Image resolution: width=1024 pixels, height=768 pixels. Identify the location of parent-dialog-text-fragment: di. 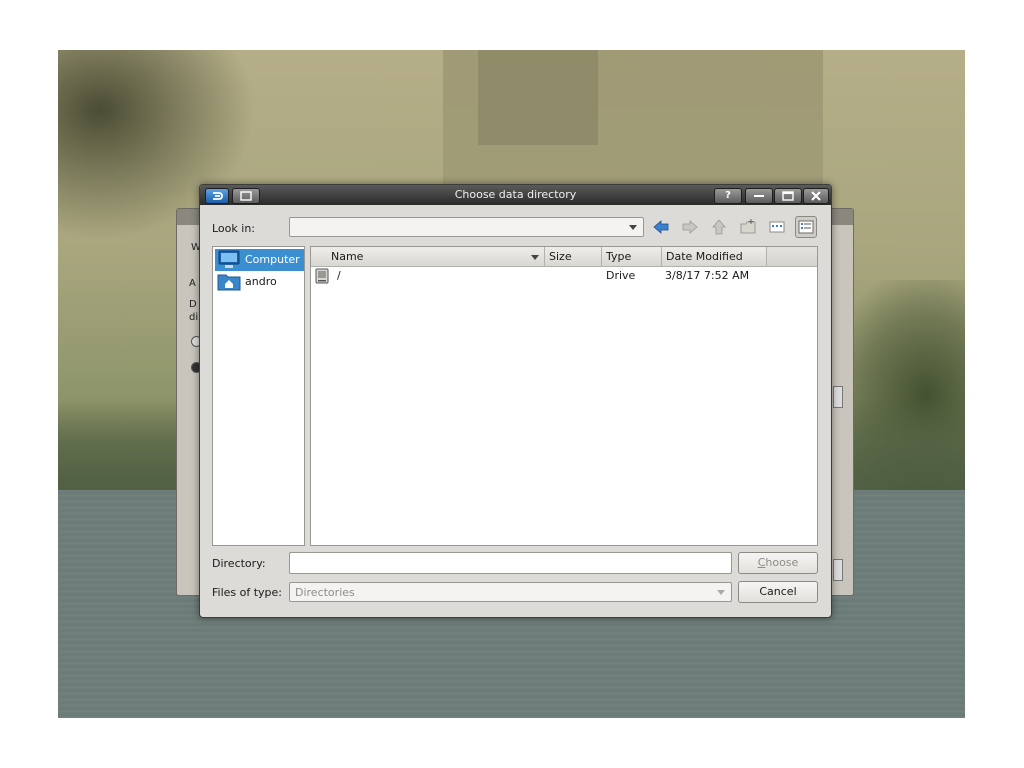
(194, 317).